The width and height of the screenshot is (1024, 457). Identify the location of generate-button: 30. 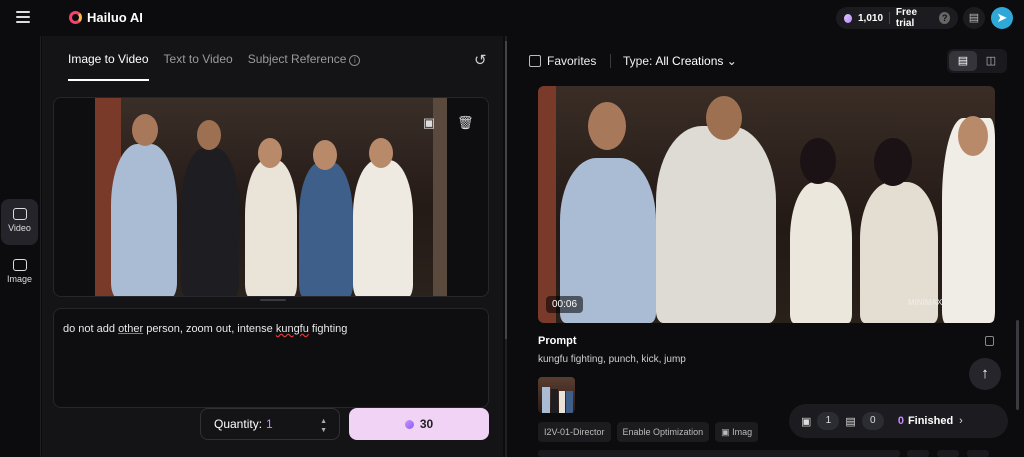
(419, 424).